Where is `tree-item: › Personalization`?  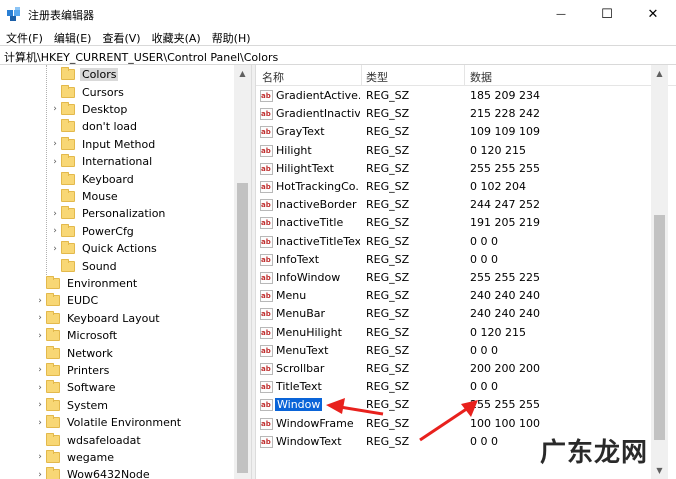 tree-item: › Personalization is located at coordinates (108, 213).